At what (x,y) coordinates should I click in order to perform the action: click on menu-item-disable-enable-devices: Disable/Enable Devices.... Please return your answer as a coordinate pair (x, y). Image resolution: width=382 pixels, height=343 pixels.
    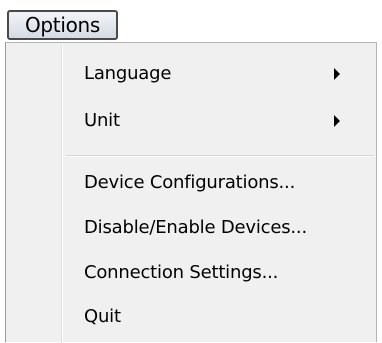
    Looking at the image, I should click on (191, 228).